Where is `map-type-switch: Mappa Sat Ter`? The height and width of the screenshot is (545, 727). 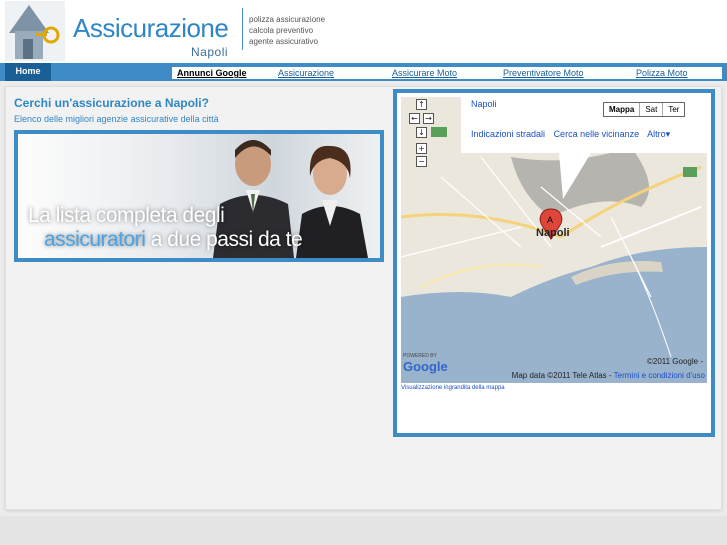
map-type-switch: Mappa Sat Ter is located at coordinates (644, 109).